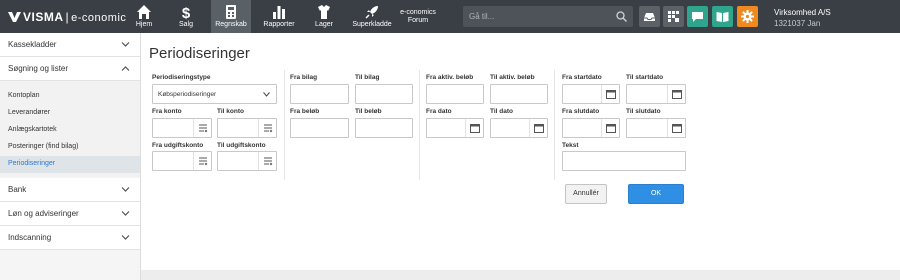 This screenshot has width=900, height=280. What do you see at coordinates (621, 16) in the screenshot?
I see `search-icon` at bounding box center [621, 16].